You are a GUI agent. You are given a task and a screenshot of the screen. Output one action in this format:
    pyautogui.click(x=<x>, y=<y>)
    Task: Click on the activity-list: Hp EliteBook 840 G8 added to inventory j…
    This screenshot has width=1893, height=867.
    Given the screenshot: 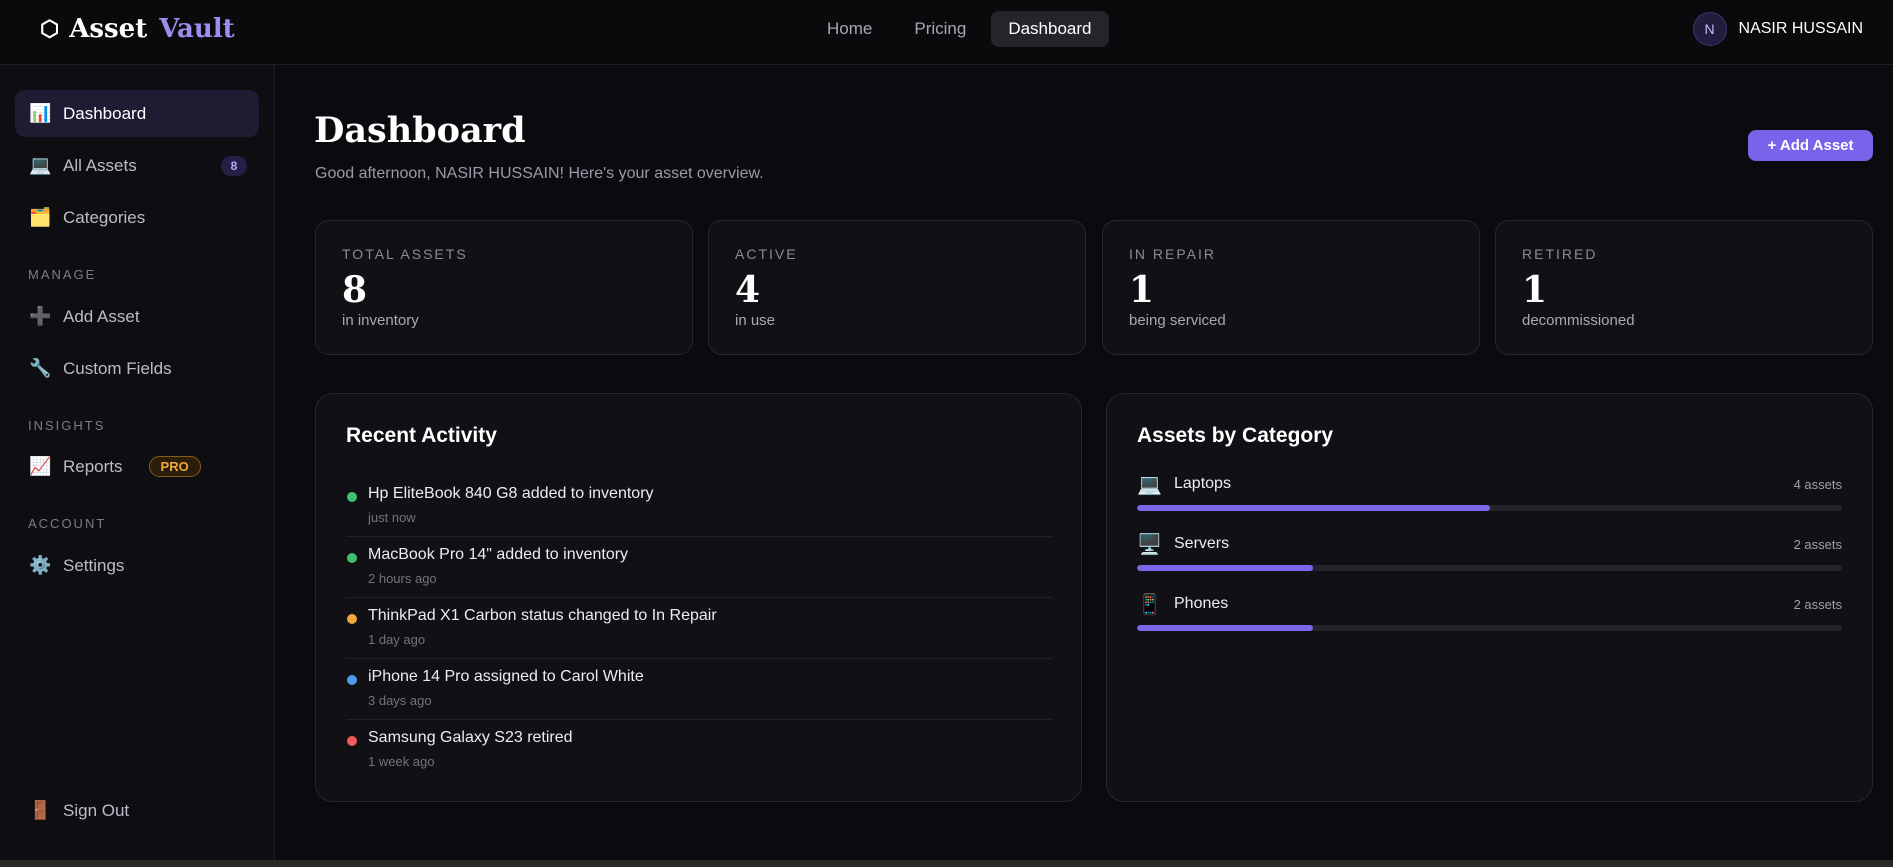 What is the action you would take?
    pyautogui.click(x=699, y=628)
    